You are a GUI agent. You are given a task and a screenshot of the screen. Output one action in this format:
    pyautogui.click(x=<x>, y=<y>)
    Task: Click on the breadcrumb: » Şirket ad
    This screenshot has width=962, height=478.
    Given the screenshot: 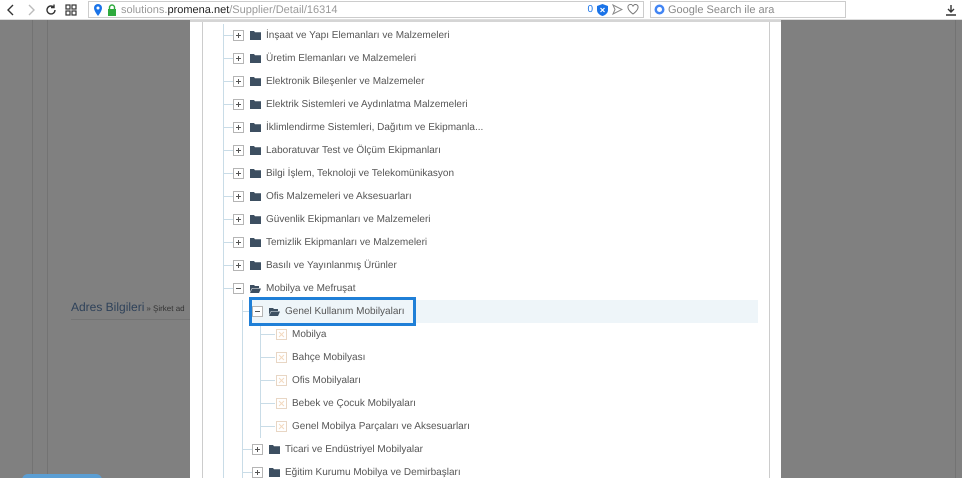 What is the action you would take?
    pyautogui.click(x=165, y=308)
    